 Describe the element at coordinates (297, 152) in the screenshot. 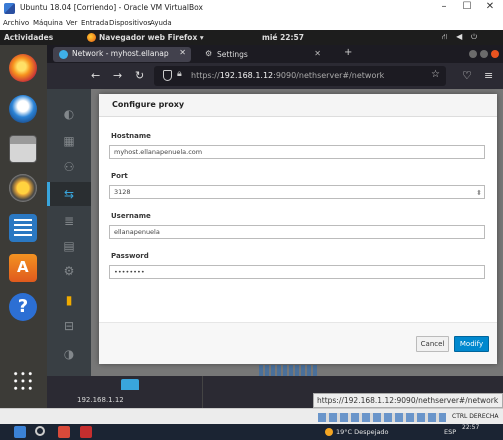

I see `hostname-input: myhost.ellanapenuela.com` at that location.